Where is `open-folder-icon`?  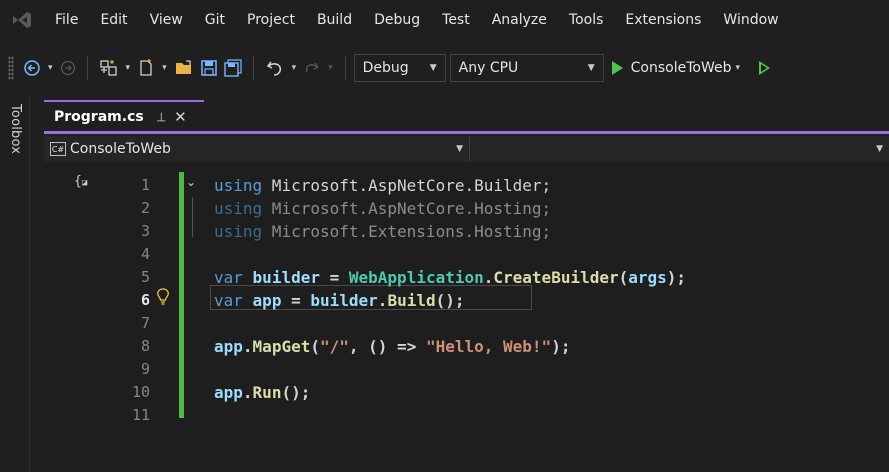 open-folder-icon is located at coordinates (184, 68).